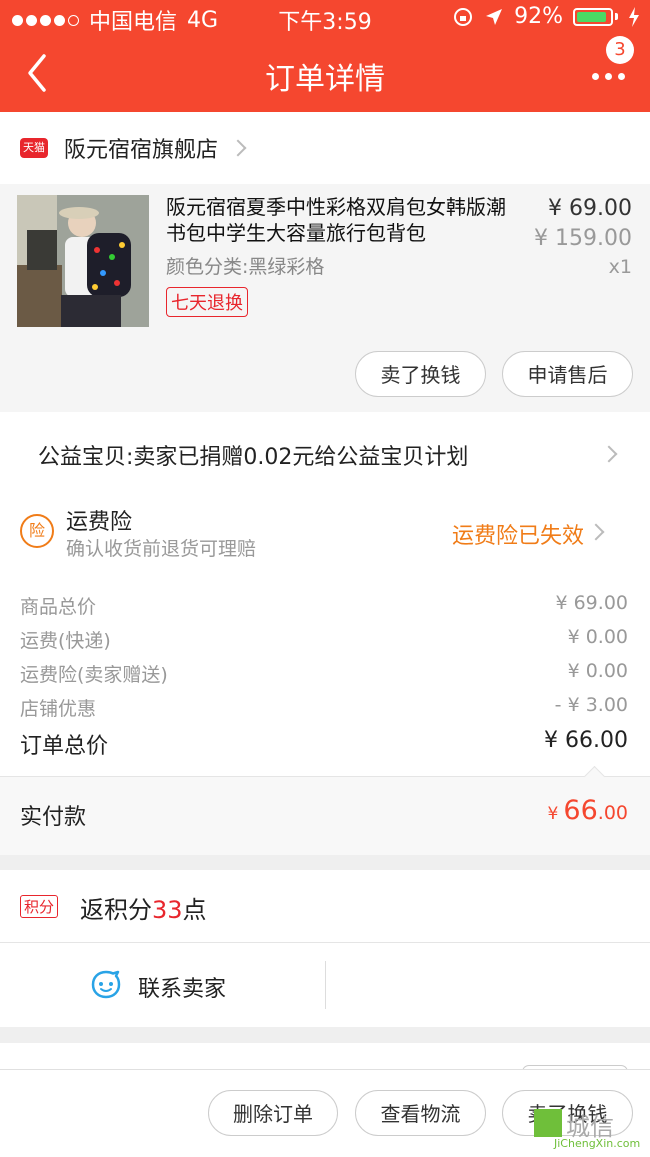  Describe the element at coordinates (325, 642) in the screenshot. I see `cost-line: 运费(快递) ¥ 0.00` at that location.